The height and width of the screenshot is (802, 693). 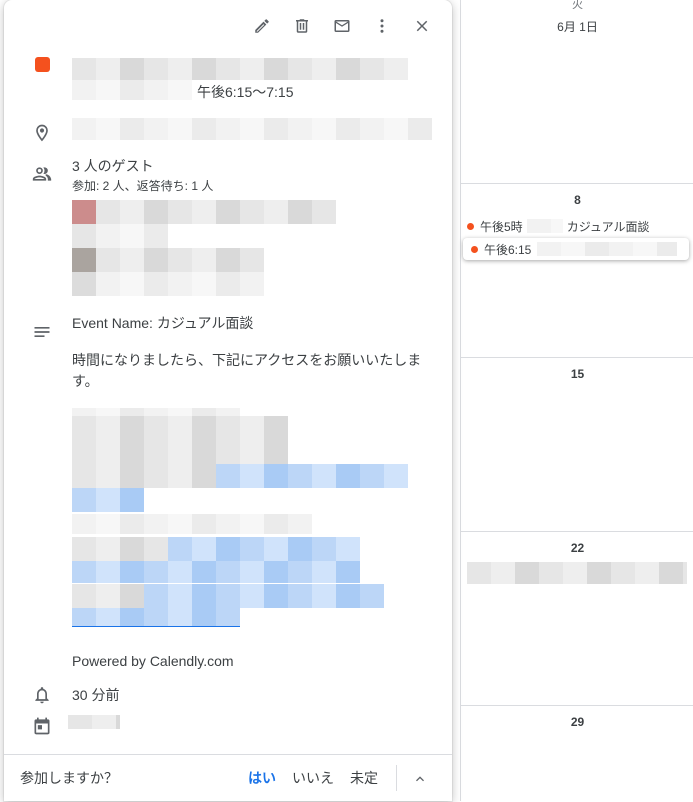 I want to click on day-number: 15, so click(x=577, y=374).